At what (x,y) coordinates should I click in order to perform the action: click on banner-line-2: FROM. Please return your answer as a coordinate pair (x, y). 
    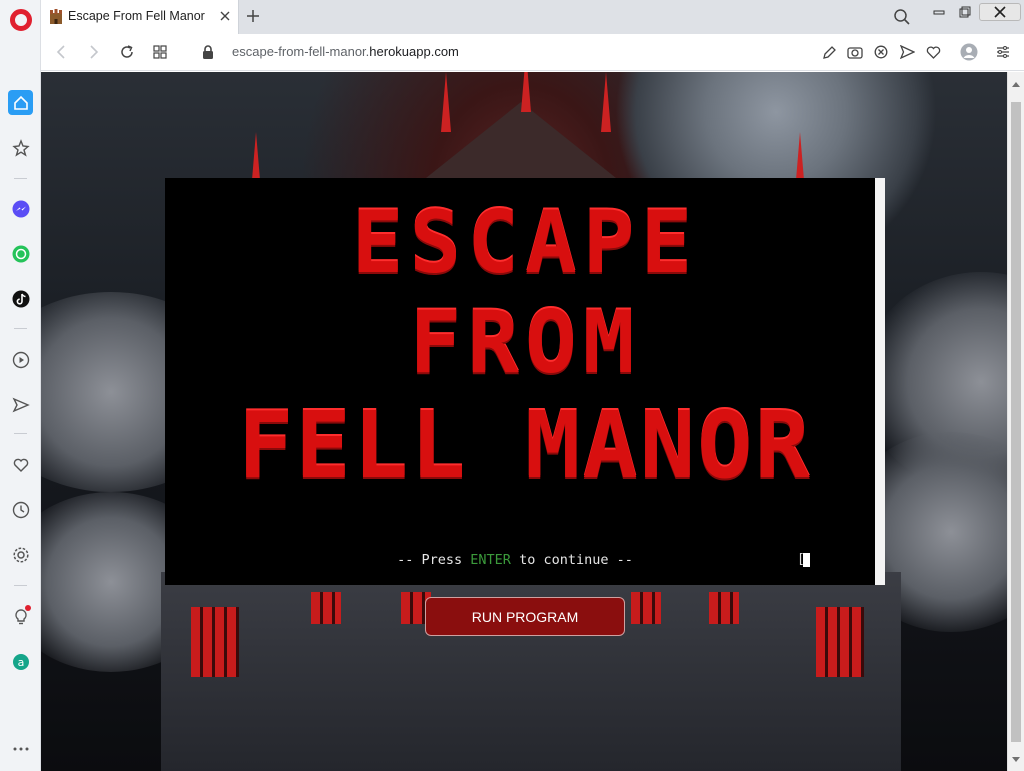
    Looking at the image, I should click on (525, 343).